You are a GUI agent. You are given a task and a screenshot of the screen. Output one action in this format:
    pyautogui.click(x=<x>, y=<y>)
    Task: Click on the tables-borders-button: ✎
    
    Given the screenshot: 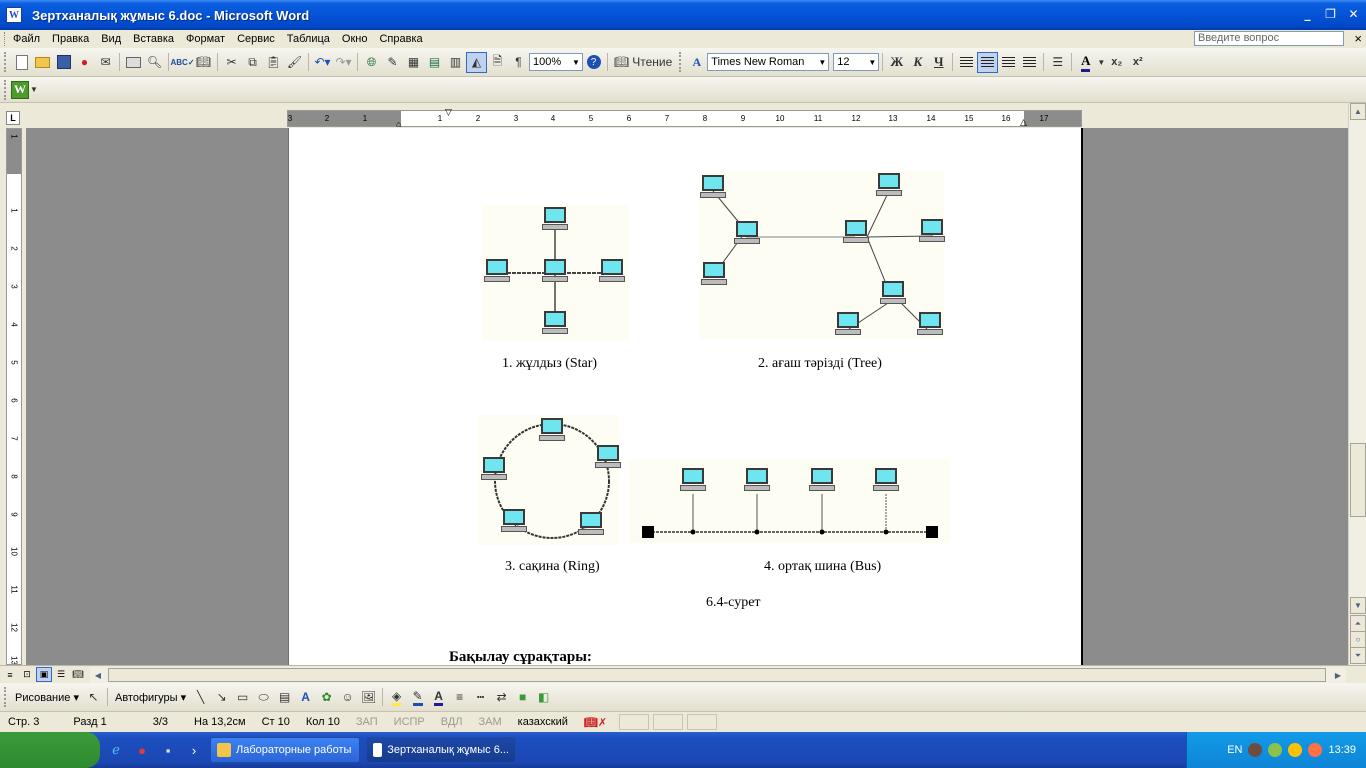 What is the action you would take?
    pyautogui.click(x=392, y=62)
    